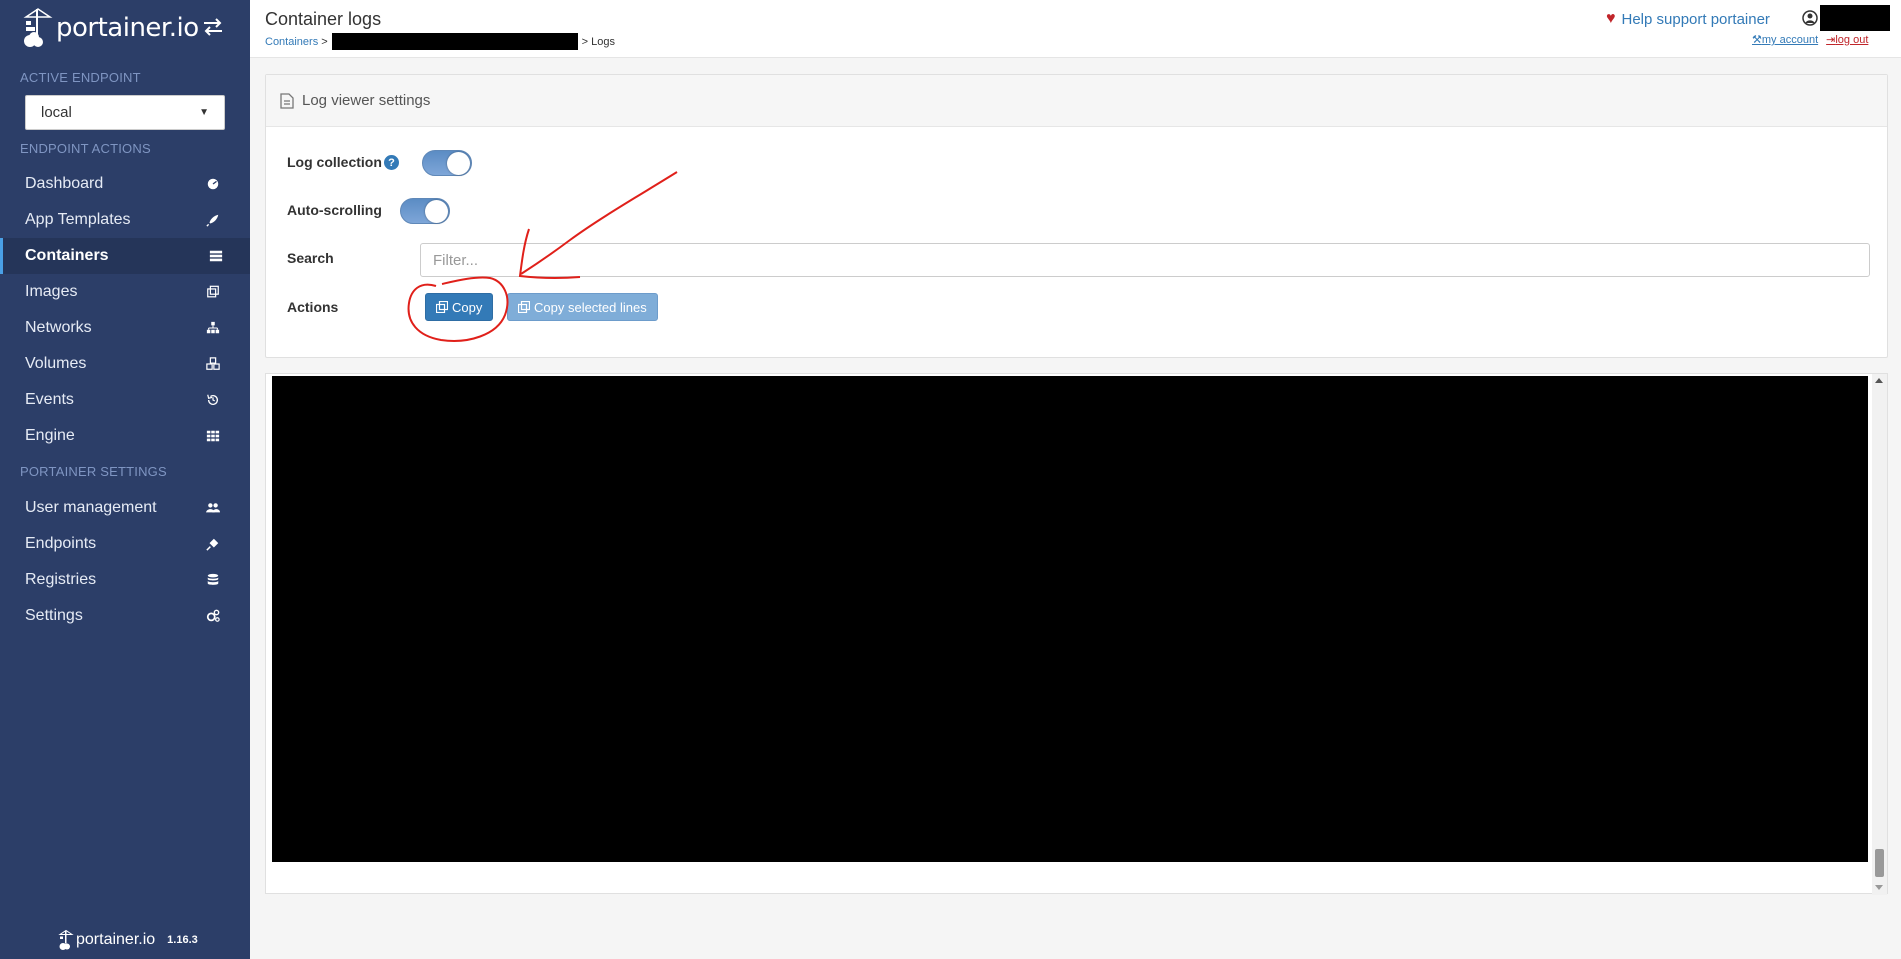 The image size is (1901, 959). What do you see at coordinates (310, 258) in the screenshot?
I see `search-label: Search` at bounding box center [310, 258].